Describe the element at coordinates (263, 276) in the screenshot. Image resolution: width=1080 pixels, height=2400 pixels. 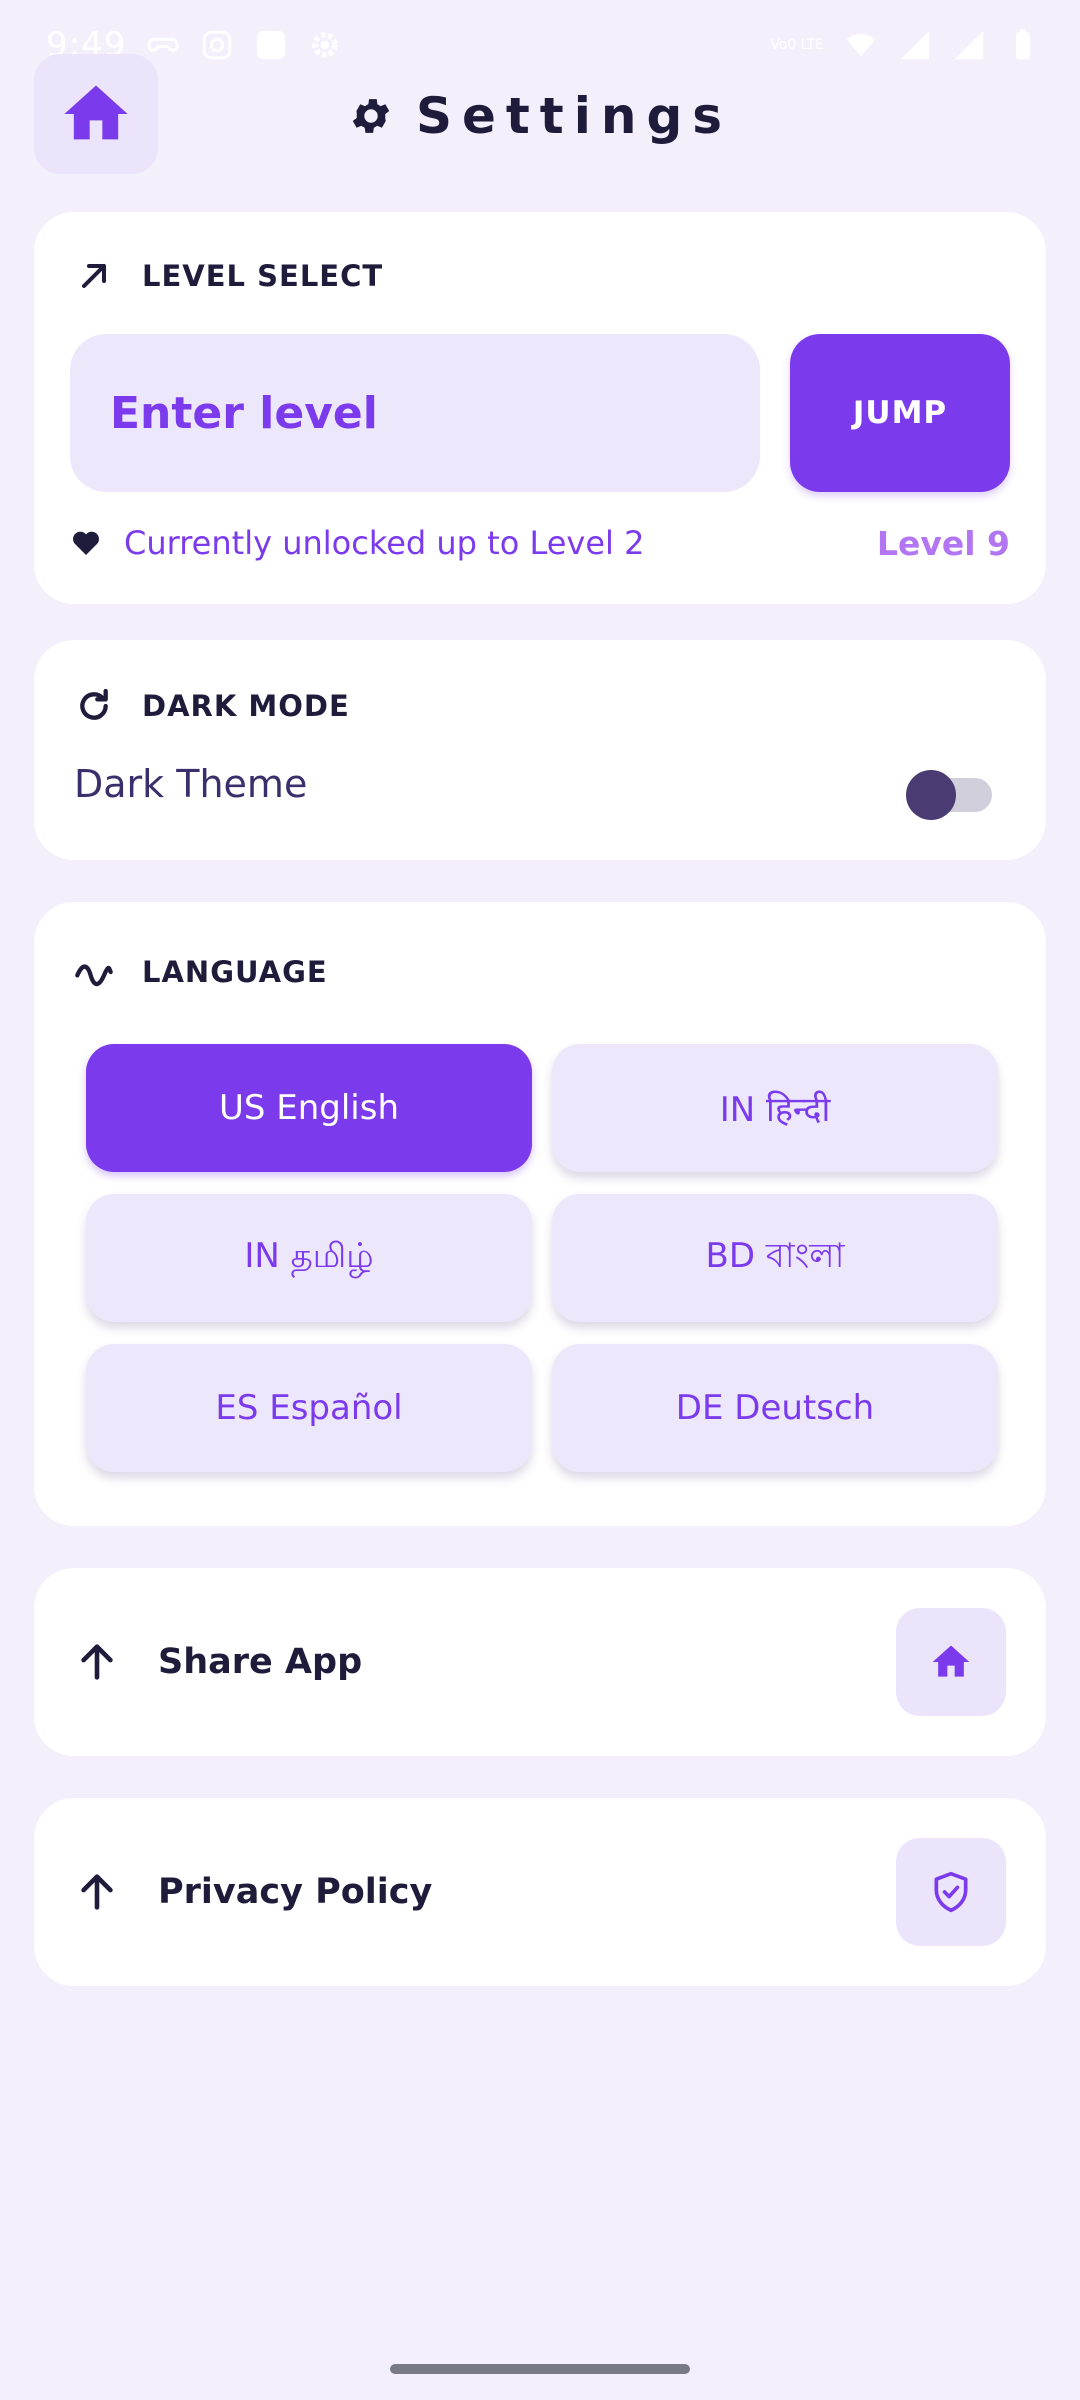
I see `level-select-label: LEVEL SELECT` at that location.